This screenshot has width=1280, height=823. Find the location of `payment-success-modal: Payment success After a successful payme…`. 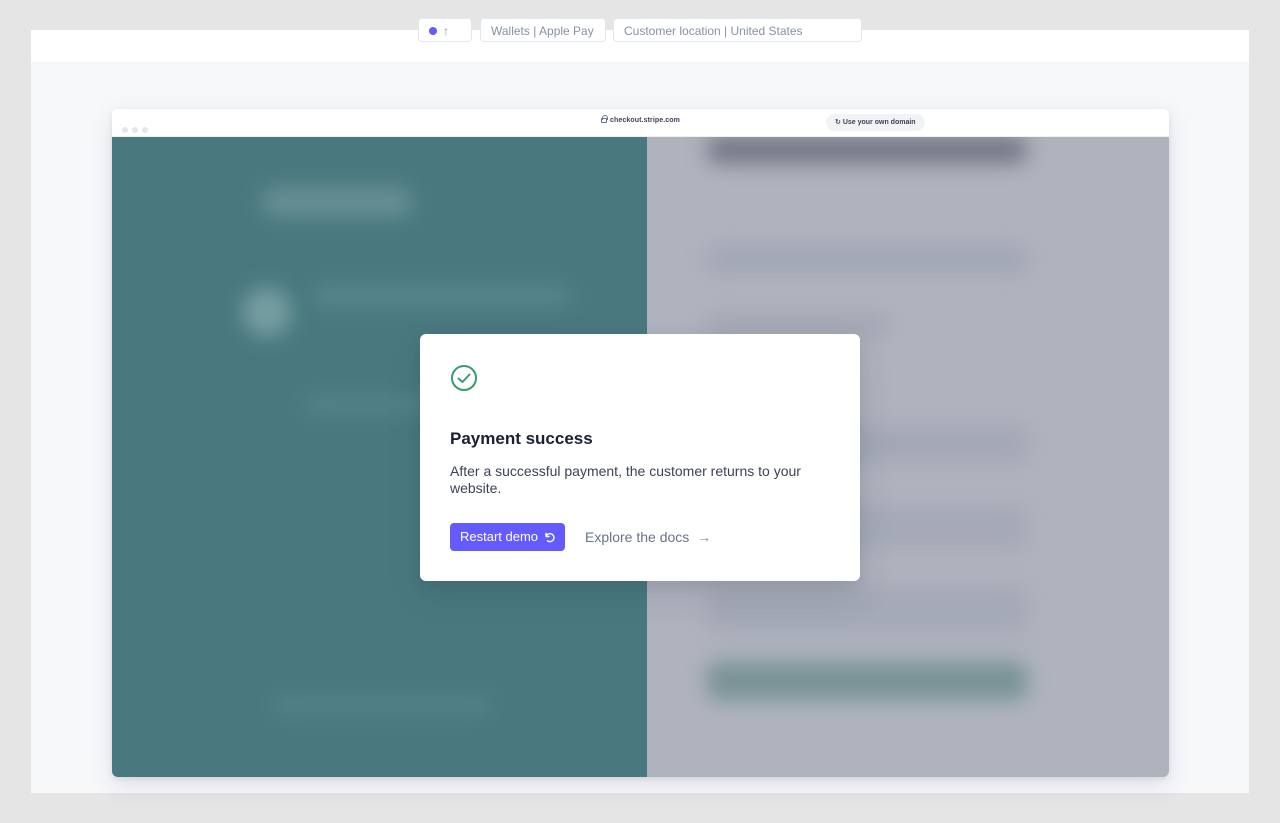

payment-success-modal: Payment success After a successful payme… is located at coordinates (640, 457).